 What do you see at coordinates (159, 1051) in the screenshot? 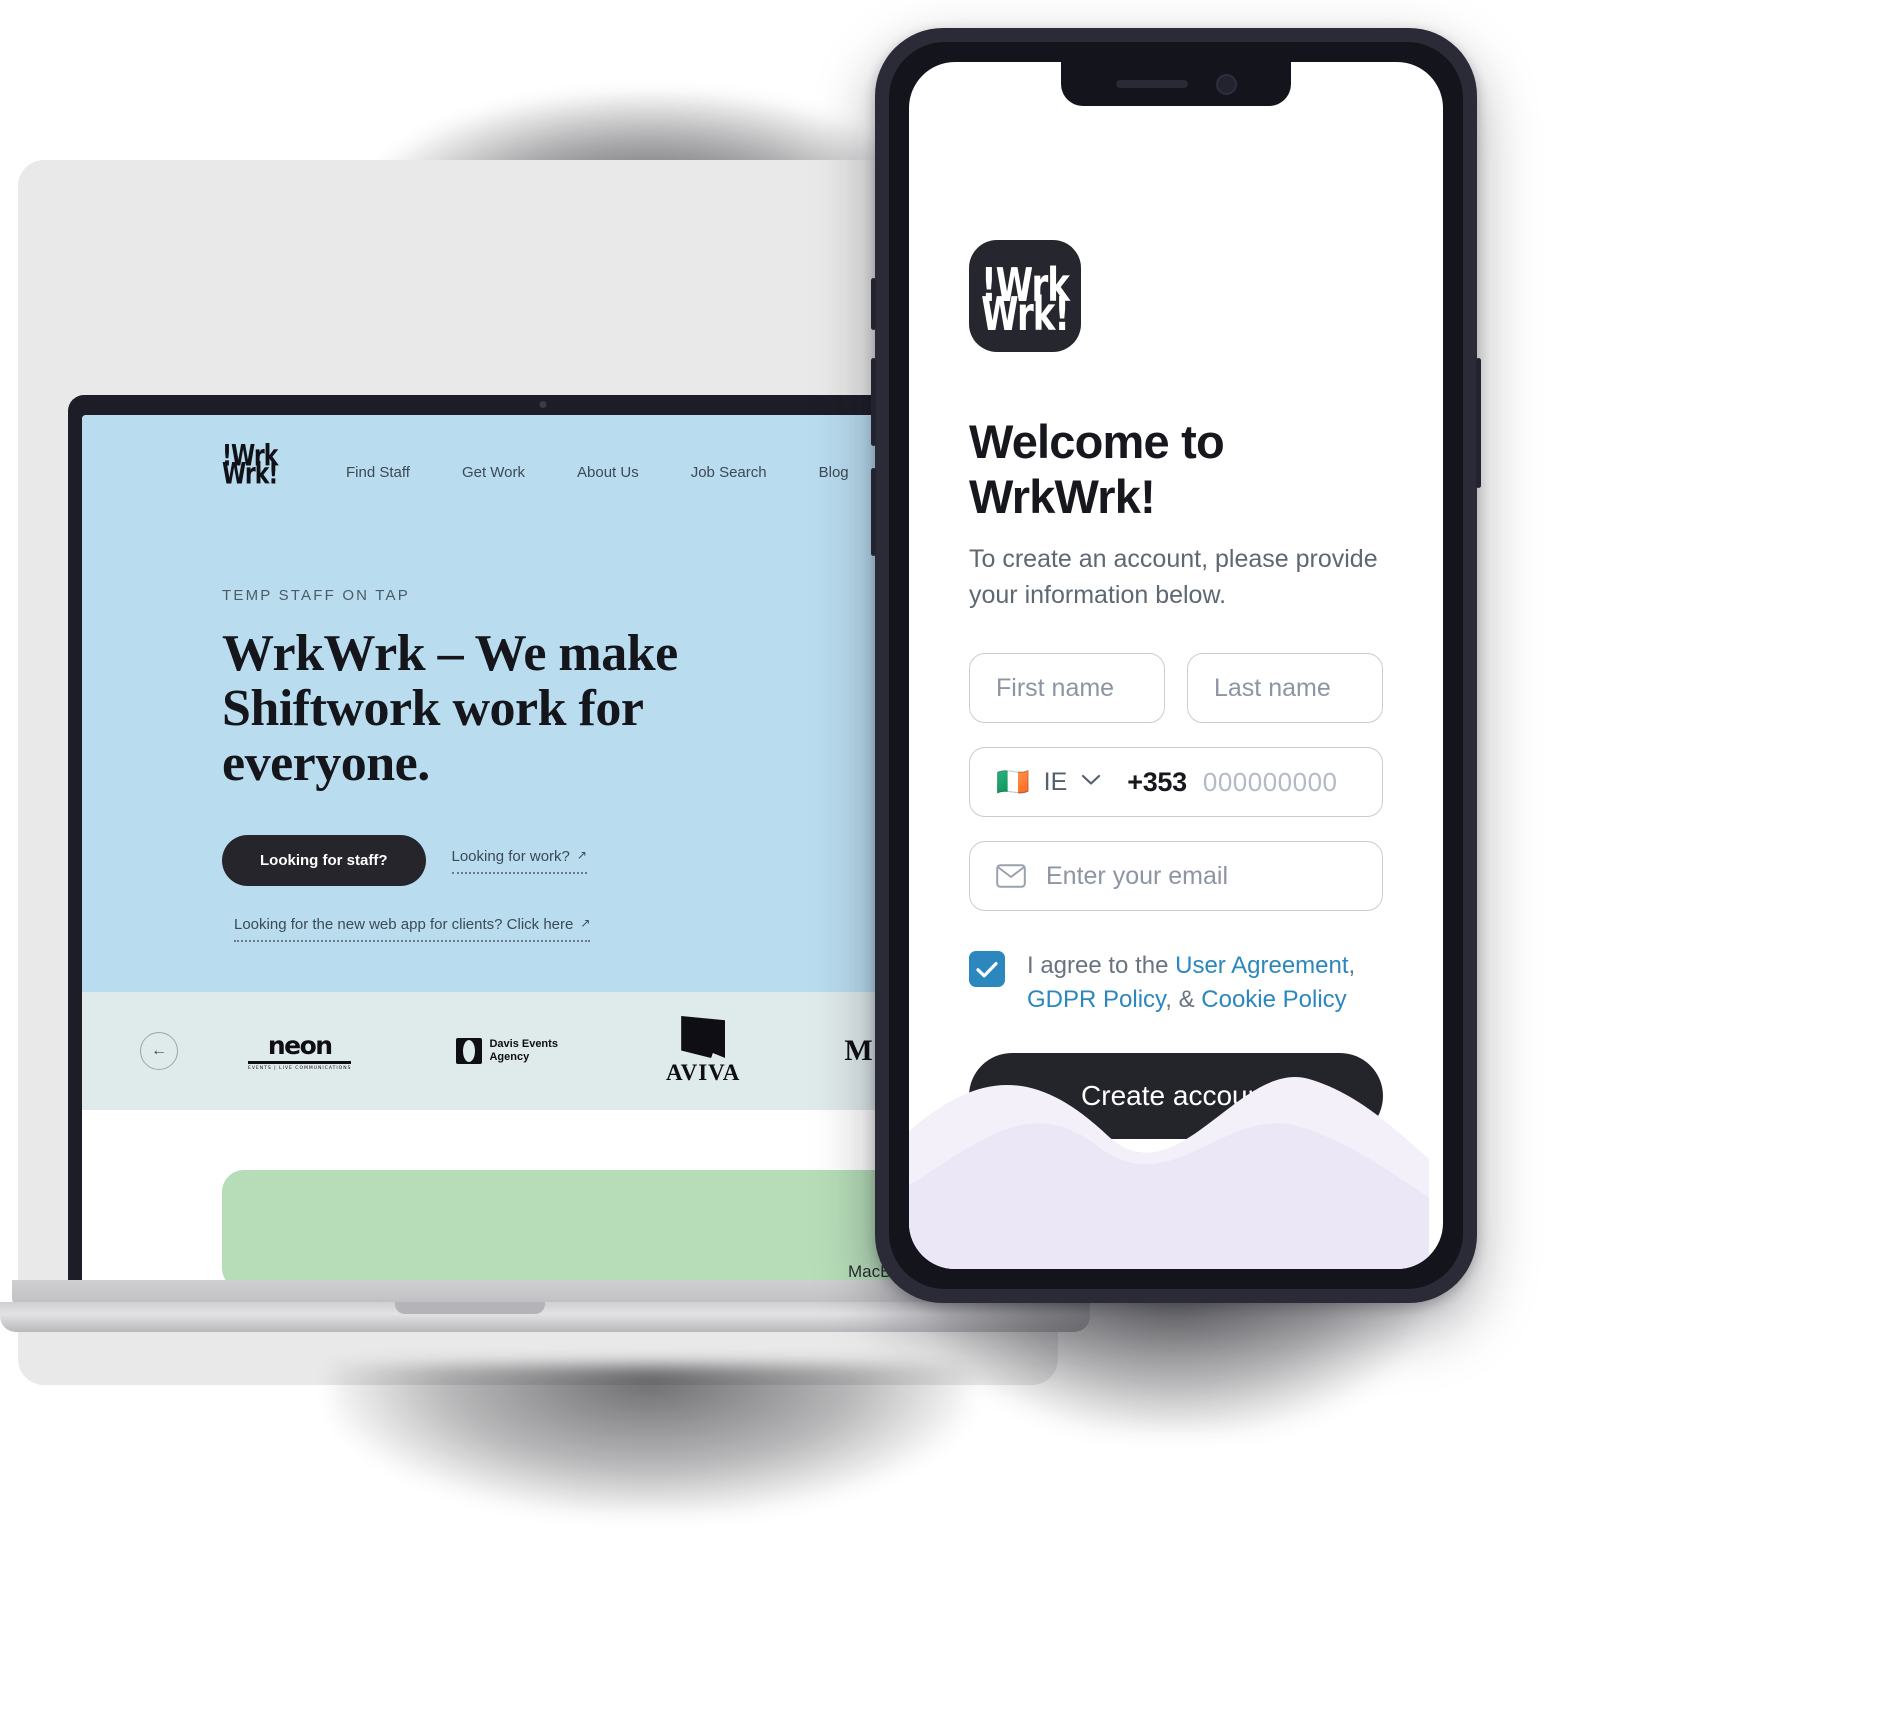
I see `arrow-left-icon: ←` at bounding box center [159, 1051].